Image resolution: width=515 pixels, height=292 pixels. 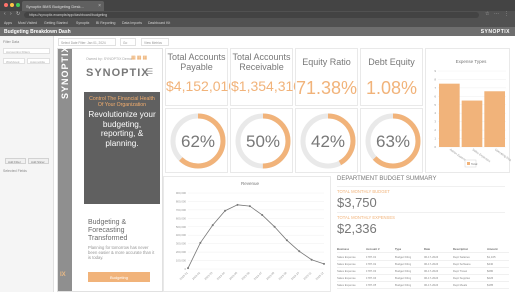 I want to click on line-x-tick-label: 2023-12, so click(x=320, y=276).